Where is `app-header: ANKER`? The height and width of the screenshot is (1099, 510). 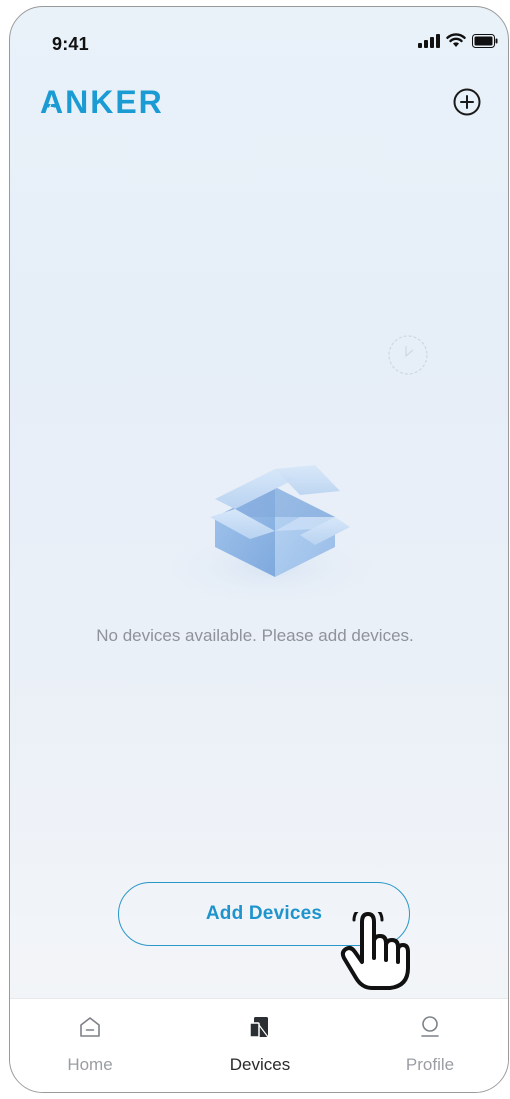 app-header: ANKER is located at coordinates (259, 107).